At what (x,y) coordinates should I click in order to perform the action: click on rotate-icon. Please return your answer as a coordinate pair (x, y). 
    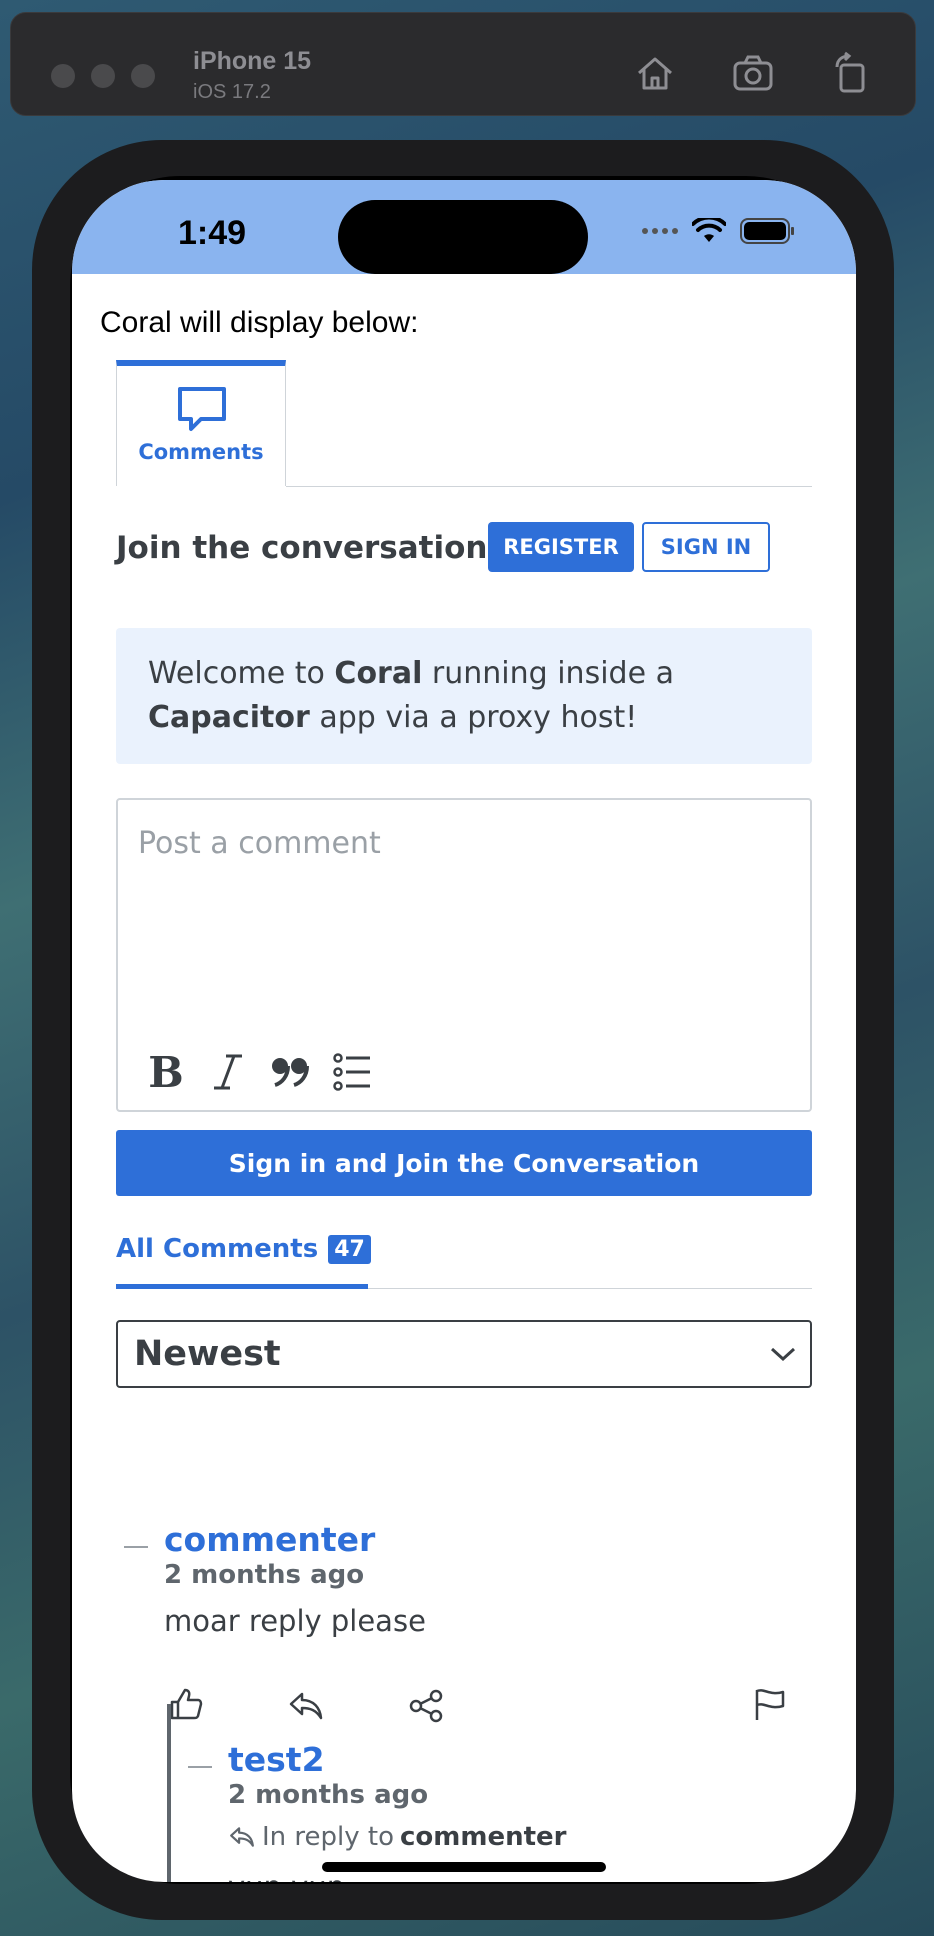
    Looking at the image, I should click on (850, 72).